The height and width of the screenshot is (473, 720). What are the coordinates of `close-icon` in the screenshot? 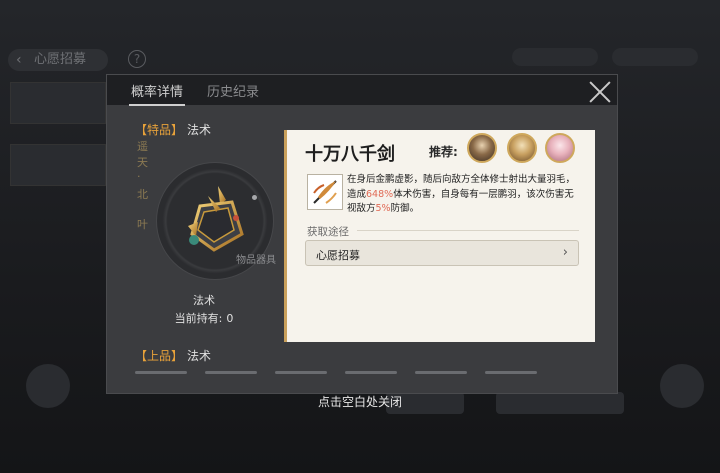 It's located at (600, 92).